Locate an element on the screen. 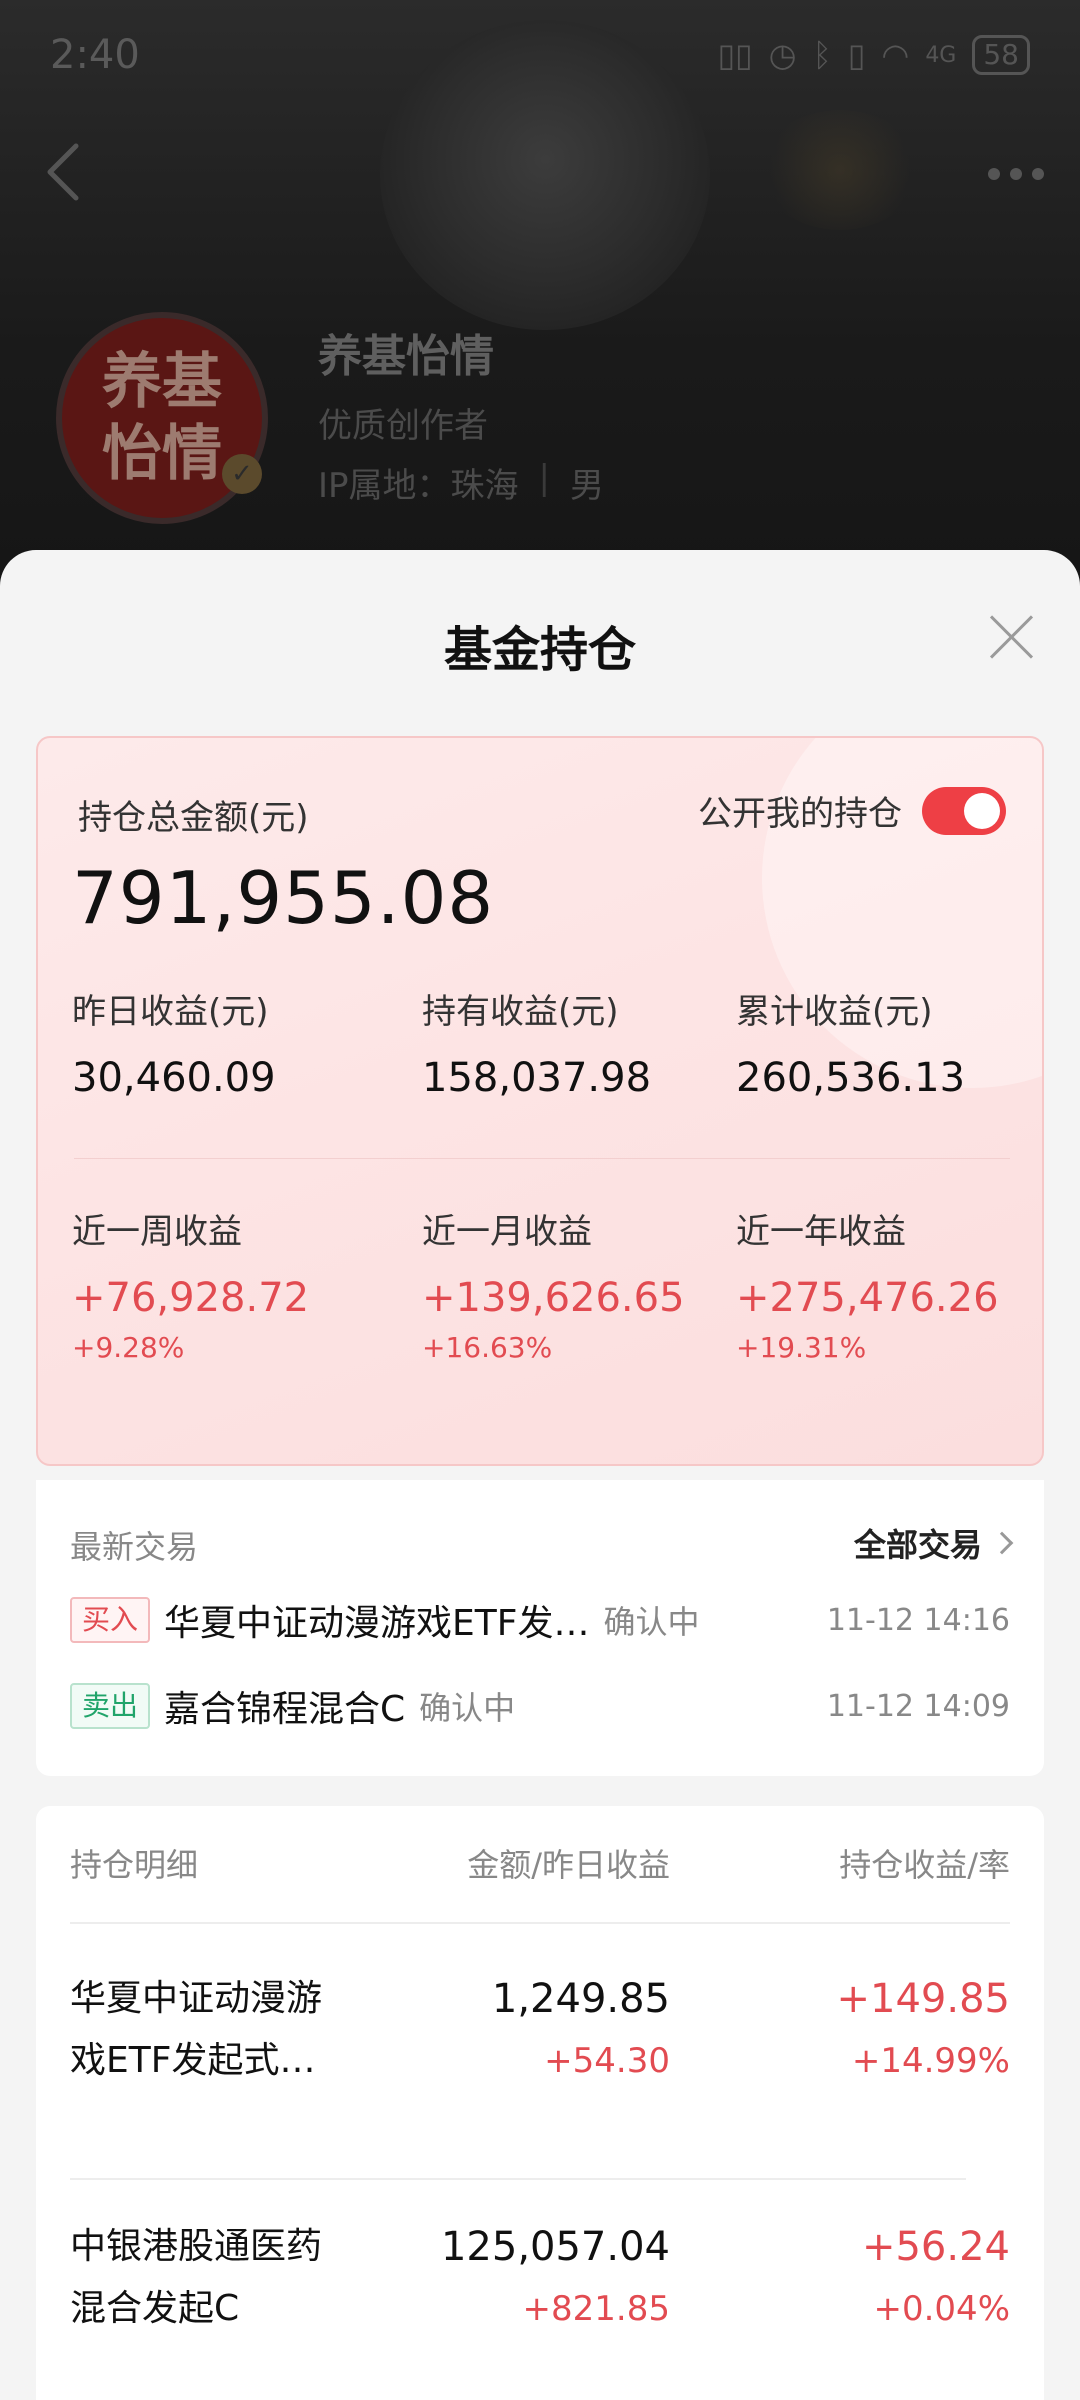 The image size is (1080, 2400). profile-role: 优质创作者 is located at coordinates (403, 426).